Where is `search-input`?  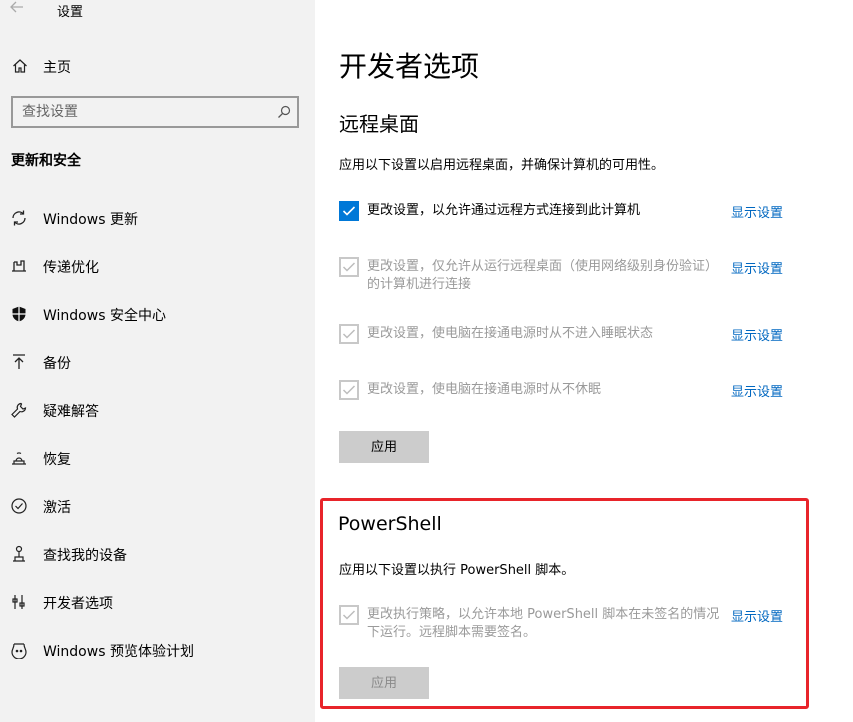 search-input is located at coordinates (142, 112).